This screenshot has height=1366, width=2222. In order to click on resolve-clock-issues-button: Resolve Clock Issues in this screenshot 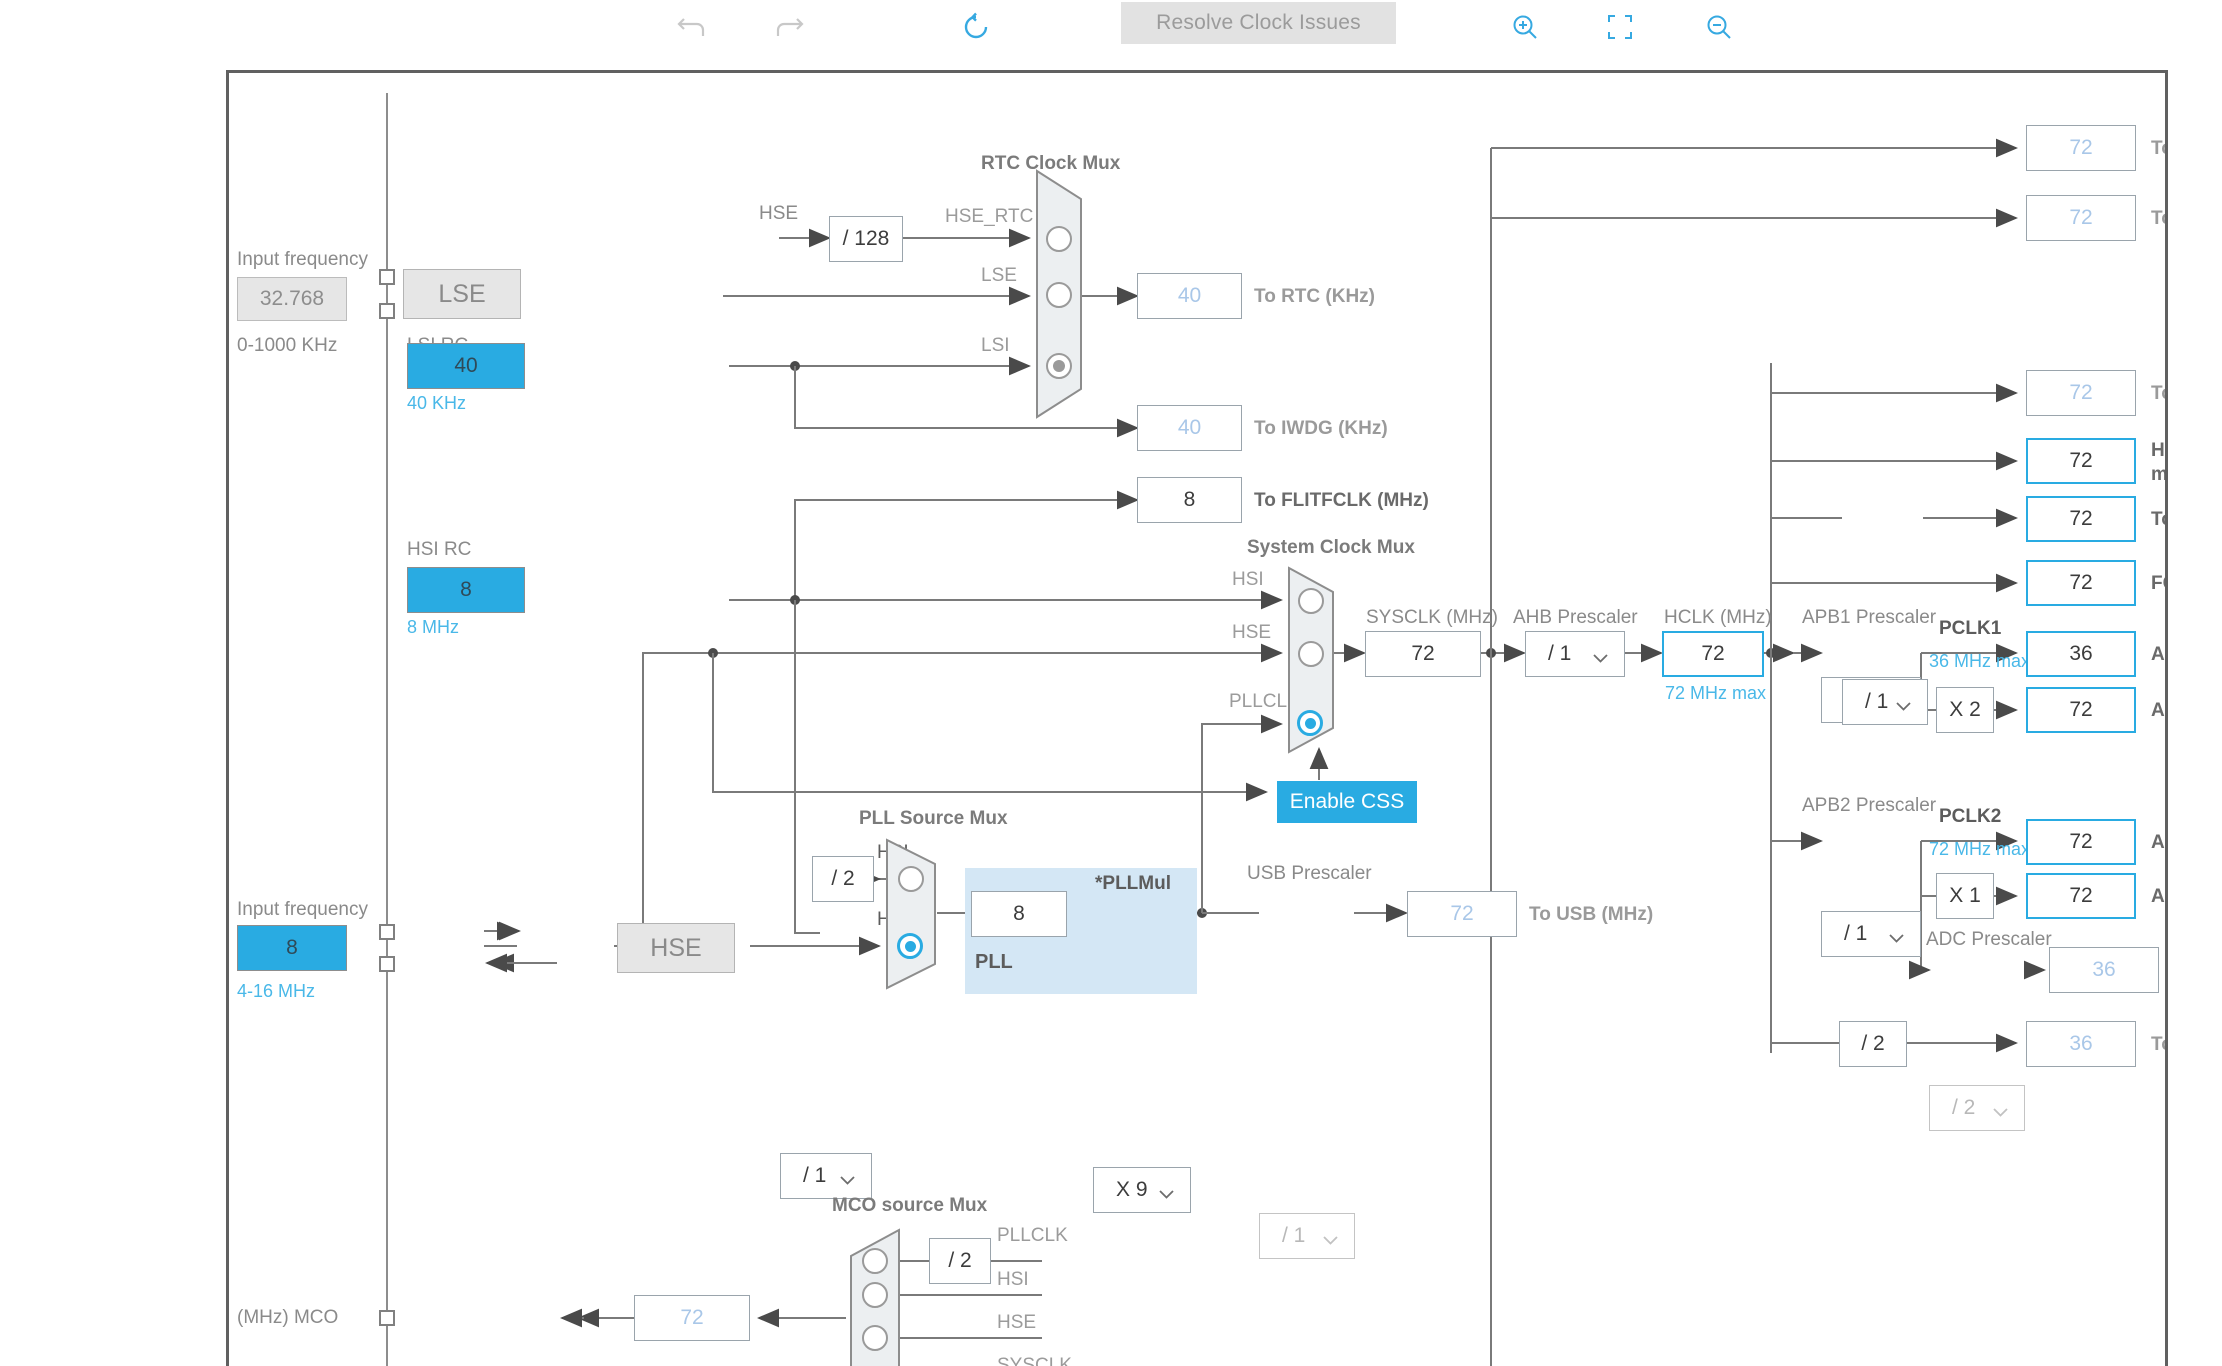, I will do `click(1258, 23)`.